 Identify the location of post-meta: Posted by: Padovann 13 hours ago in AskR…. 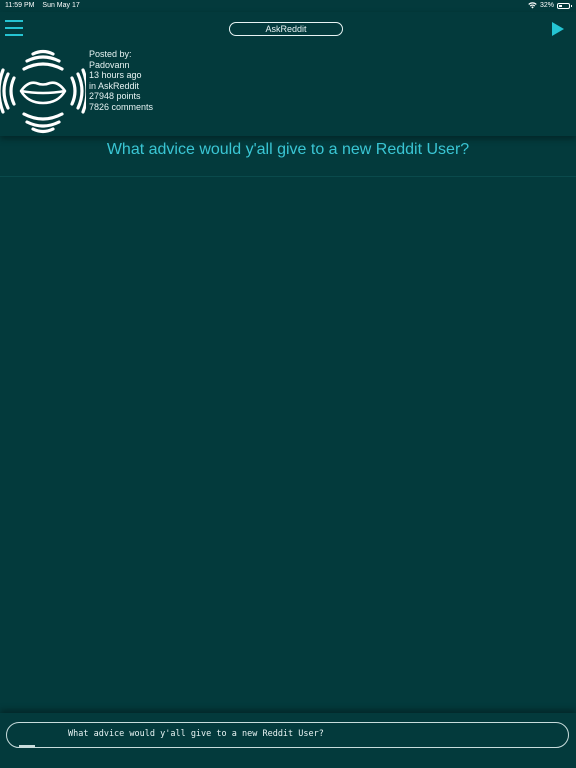
(121, 81).